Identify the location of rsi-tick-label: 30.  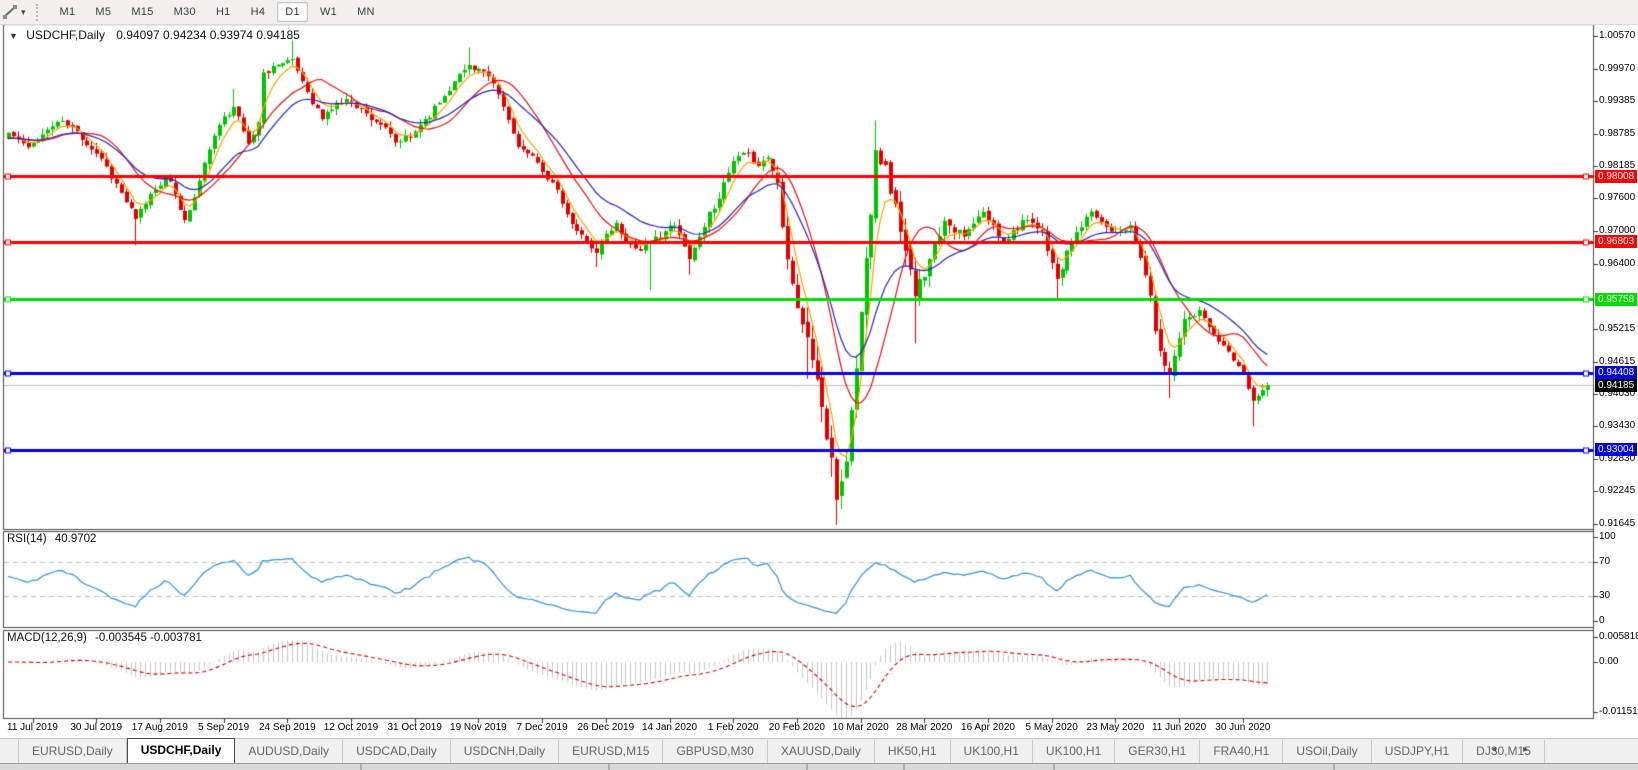
(1605, 595).